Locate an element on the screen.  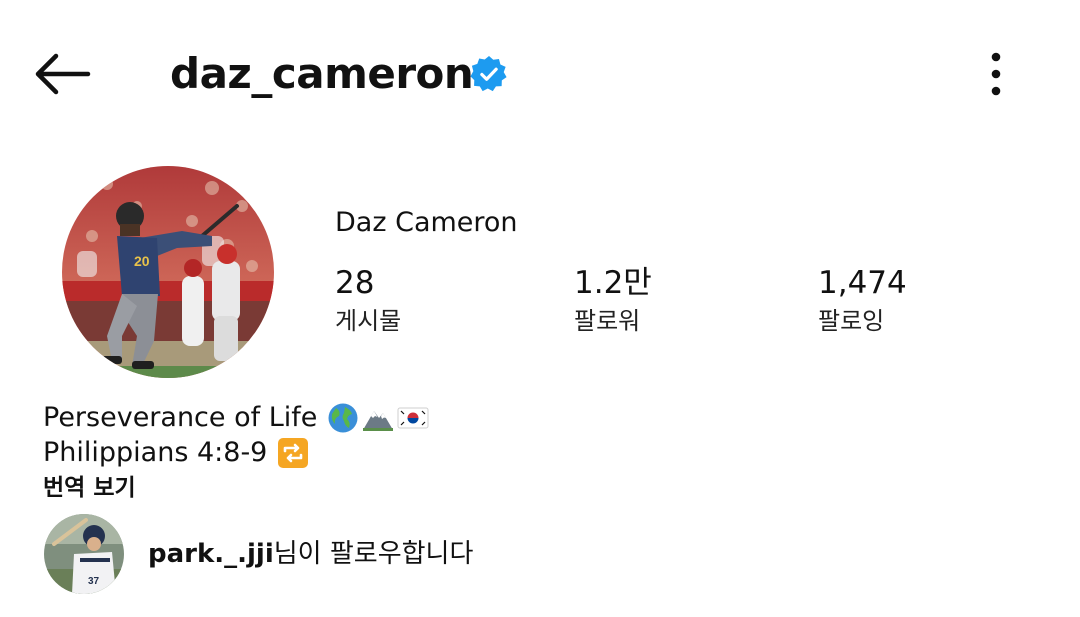
profile-avatar: 20 is located at coordinates (168, 272).